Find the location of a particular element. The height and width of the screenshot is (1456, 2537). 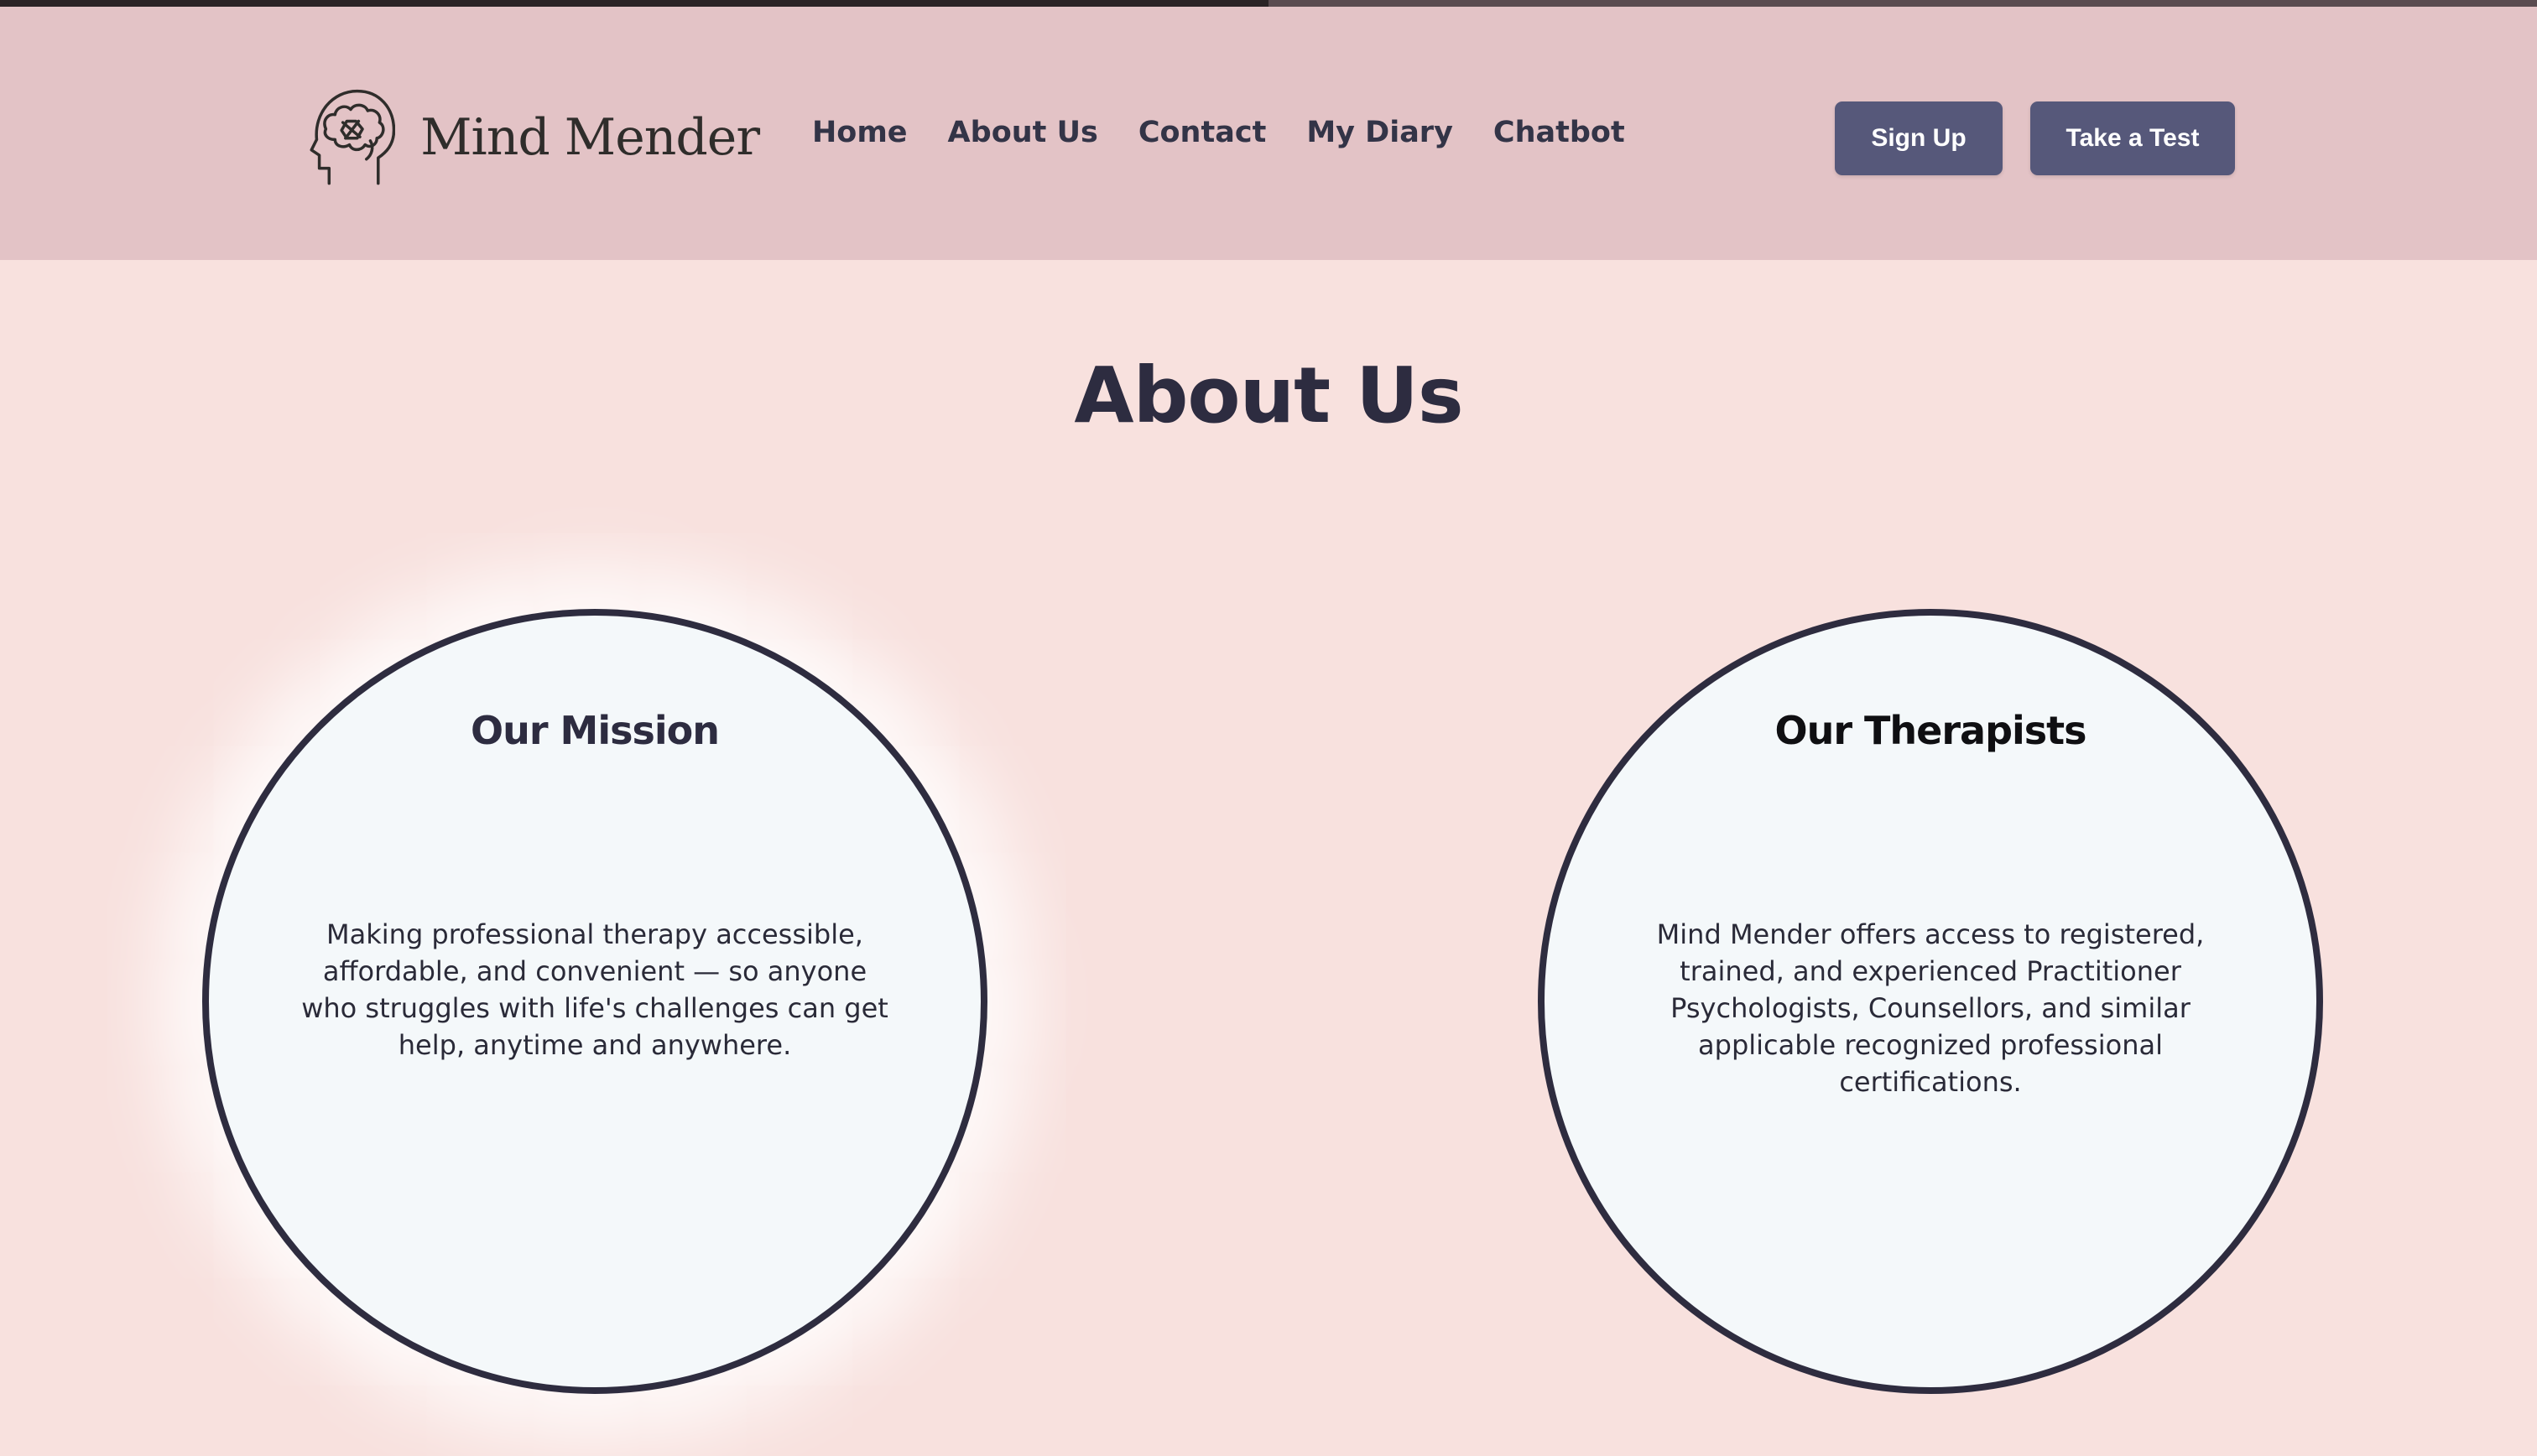

logo: Mind Mender is located at coordinates (533, 137).